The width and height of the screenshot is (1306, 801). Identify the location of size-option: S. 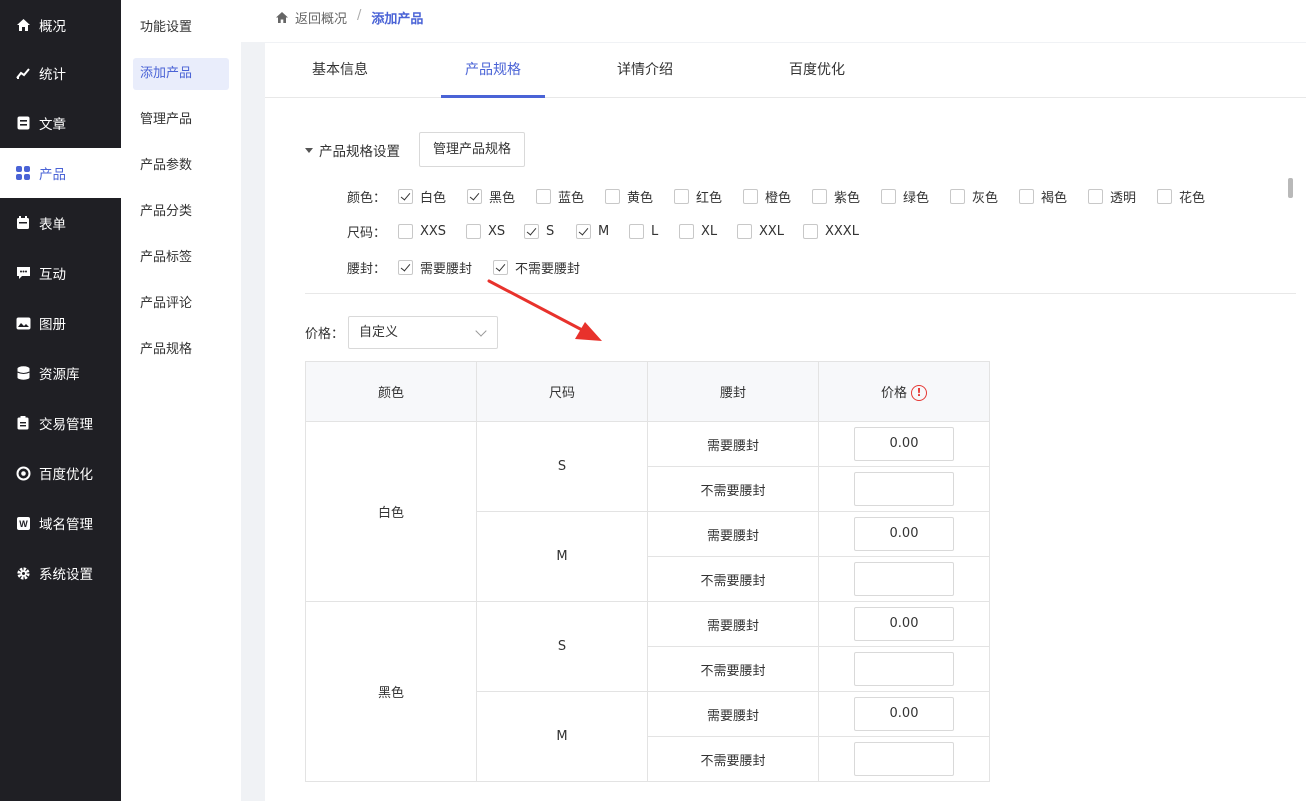
(550, 231).